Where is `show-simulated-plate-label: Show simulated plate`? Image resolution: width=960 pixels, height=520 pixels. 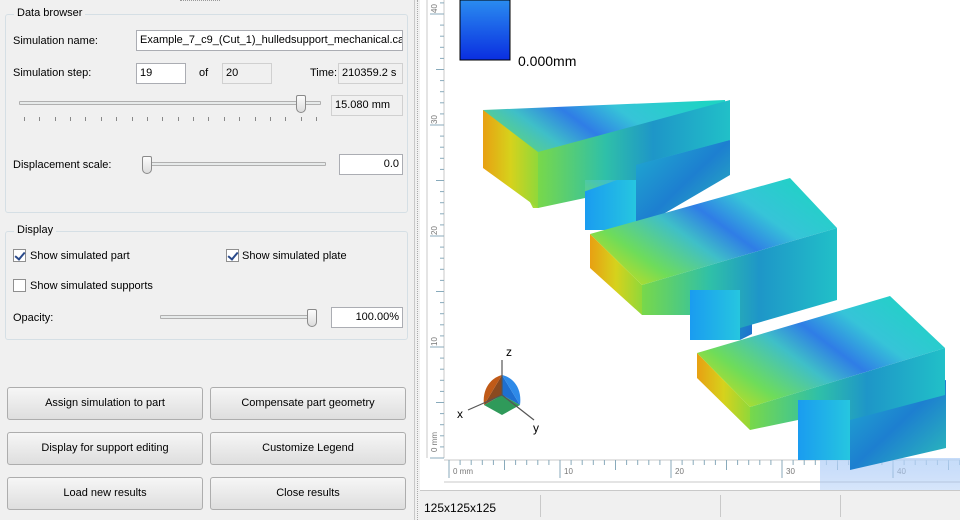 show-simulated-plate-label: Show simulated plate is located at coordinates (294, 256).